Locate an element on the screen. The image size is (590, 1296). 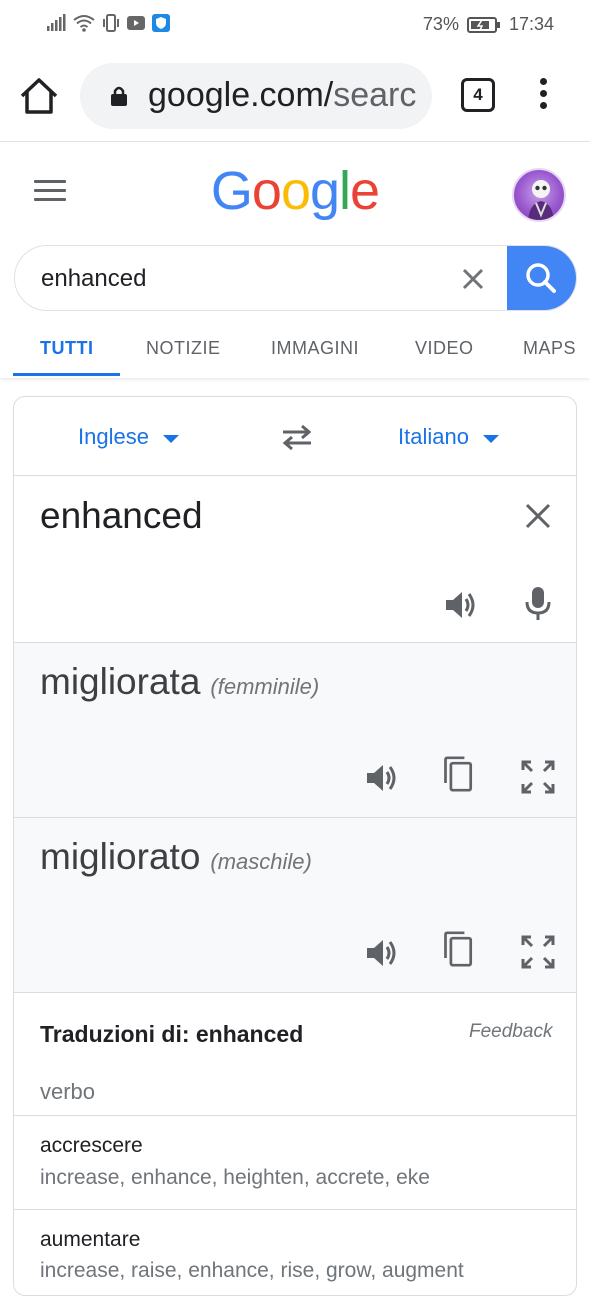
tab-tutti: TUTTI is located at coordinates (67, 348).